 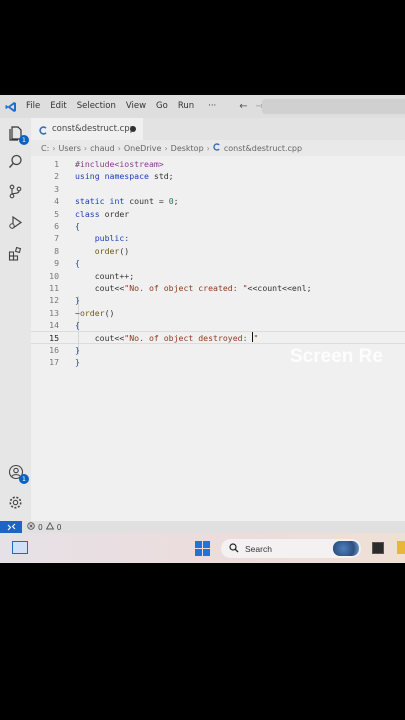 I want to click on breadcrumb-onedrive: OneDrive, so click(x=143, y=148).